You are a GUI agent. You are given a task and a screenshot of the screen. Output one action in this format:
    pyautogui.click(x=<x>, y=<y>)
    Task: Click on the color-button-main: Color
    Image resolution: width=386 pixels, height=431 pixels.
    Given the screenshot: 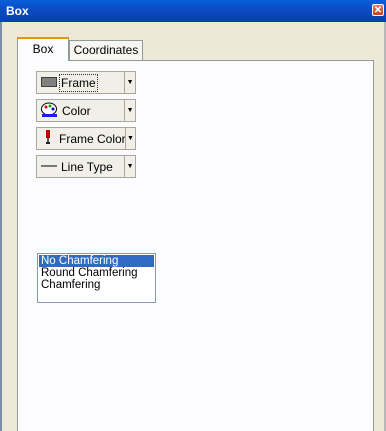 What is the action you would take?
    pyautogui.click(x=80, y=110)
    